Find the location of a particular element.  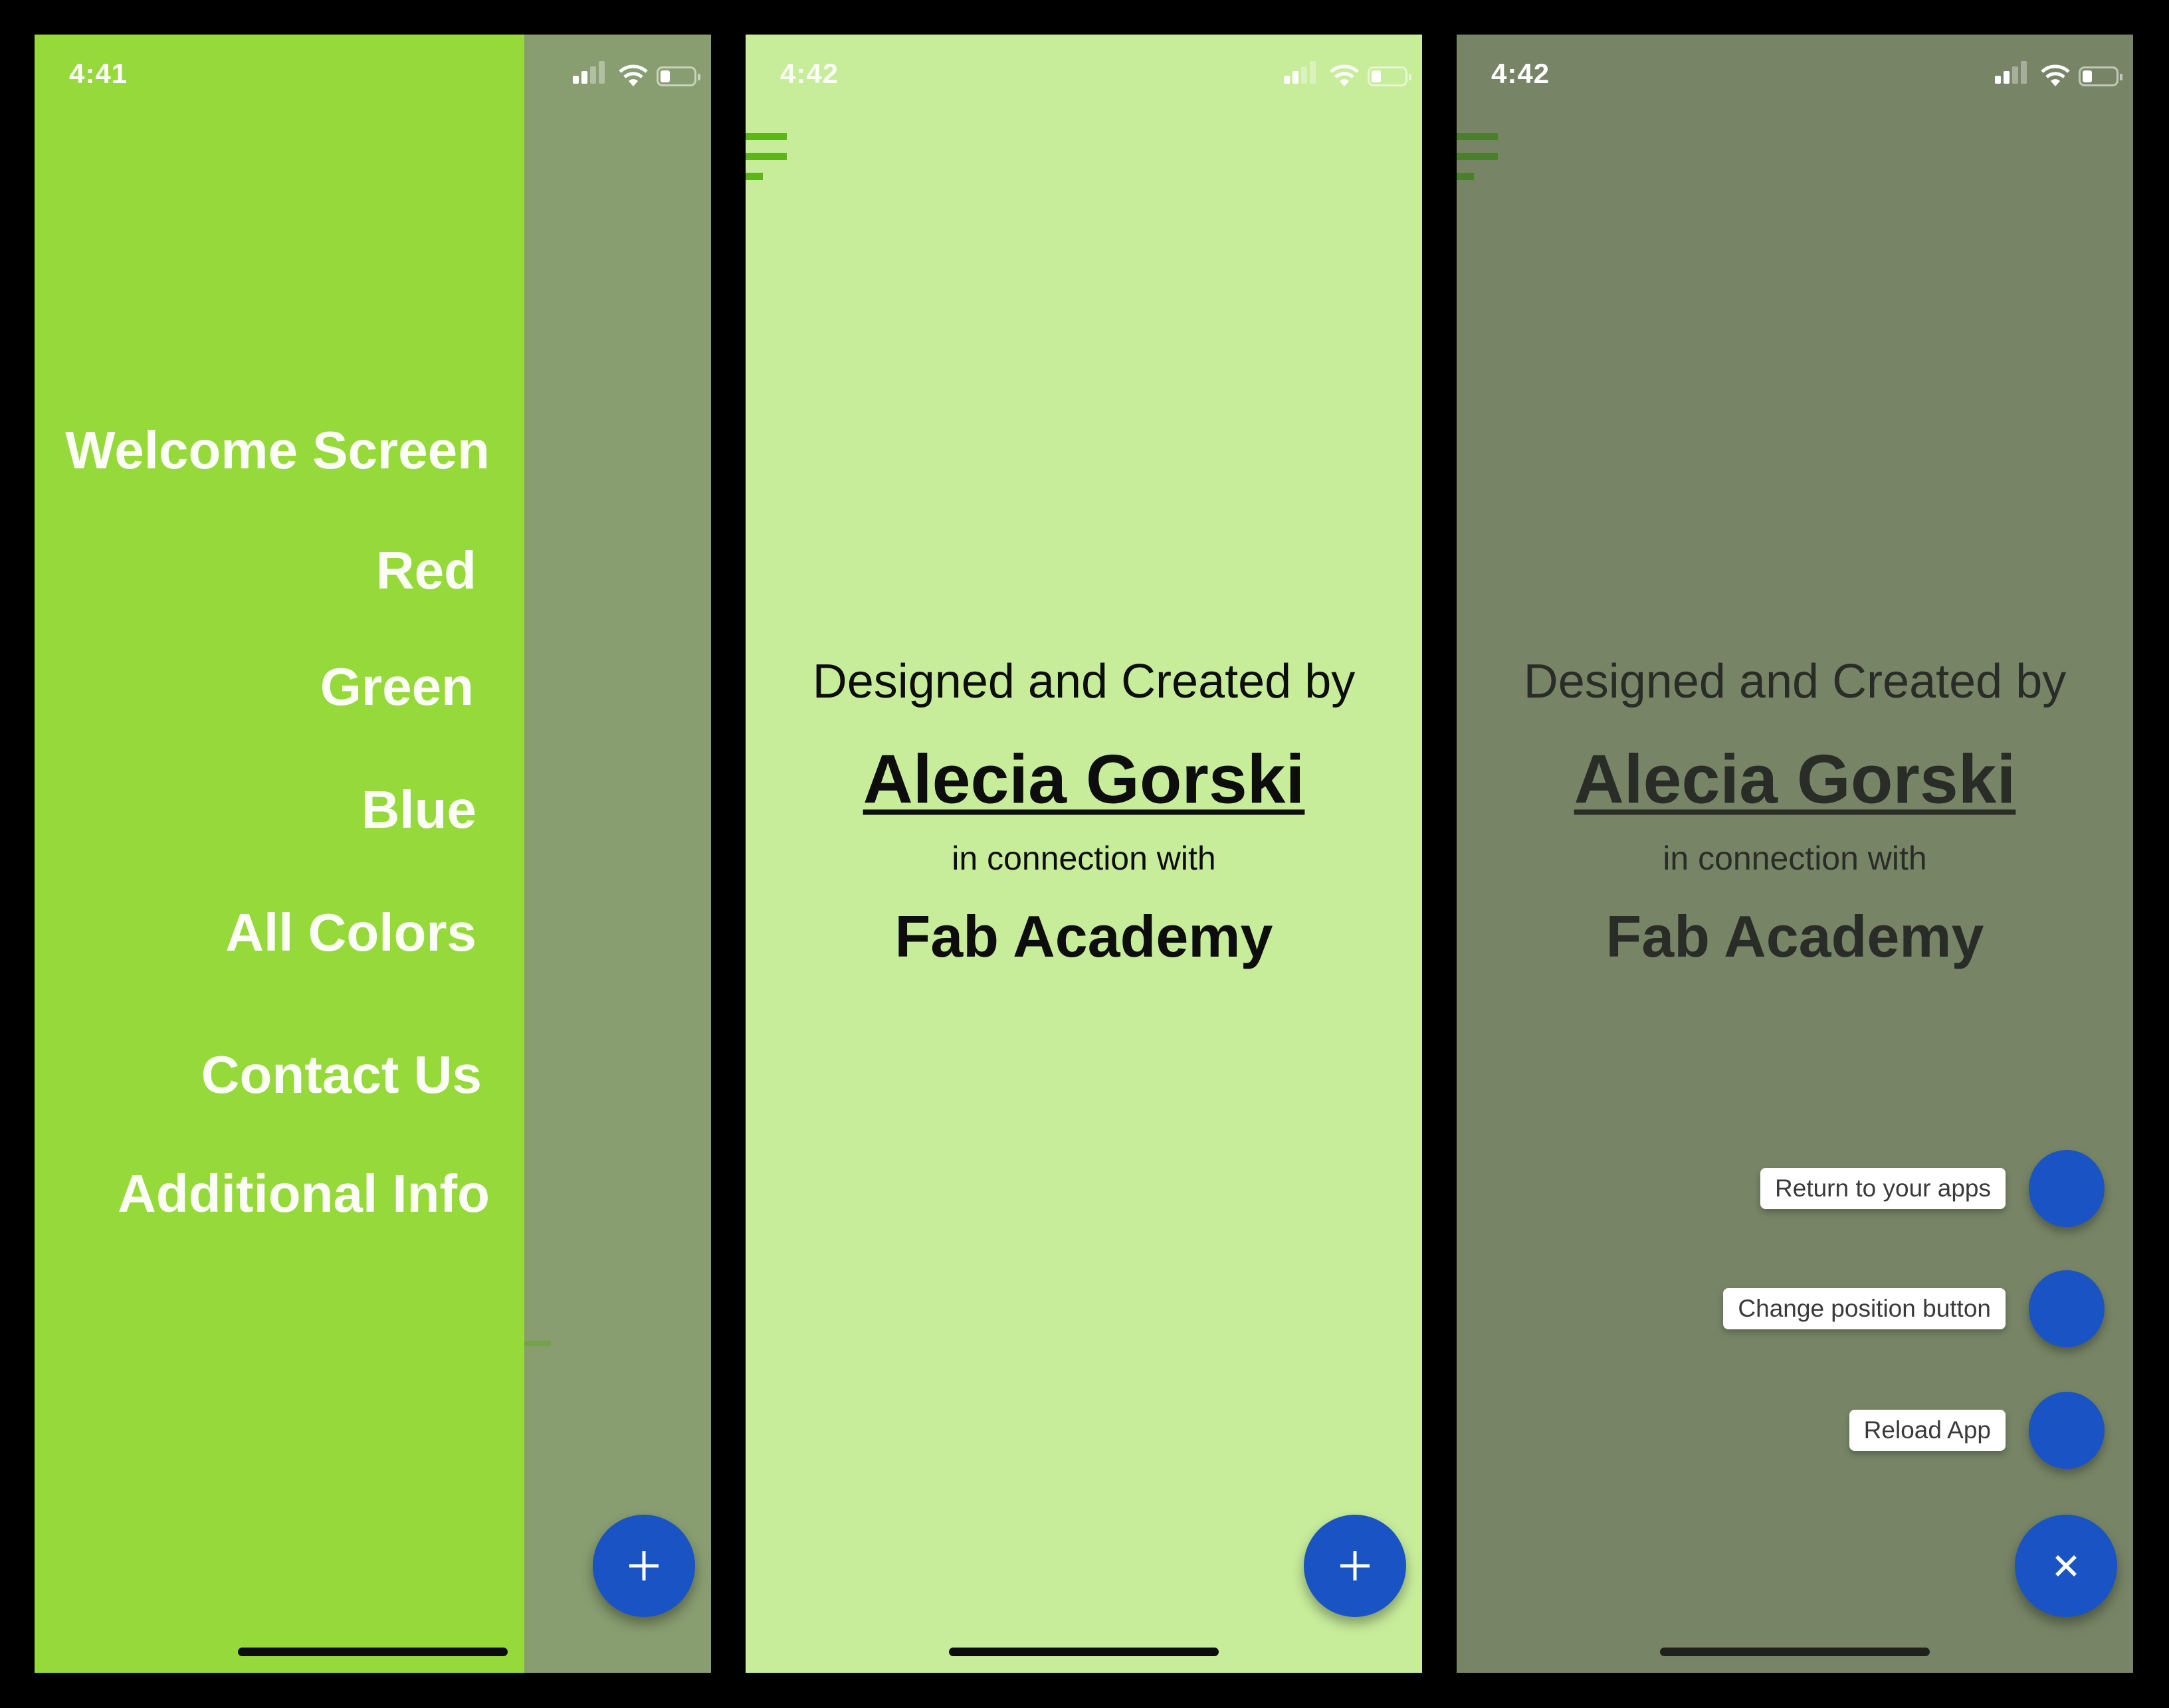

action-label: Return to your apps is located at coordinates (1883, 1189).